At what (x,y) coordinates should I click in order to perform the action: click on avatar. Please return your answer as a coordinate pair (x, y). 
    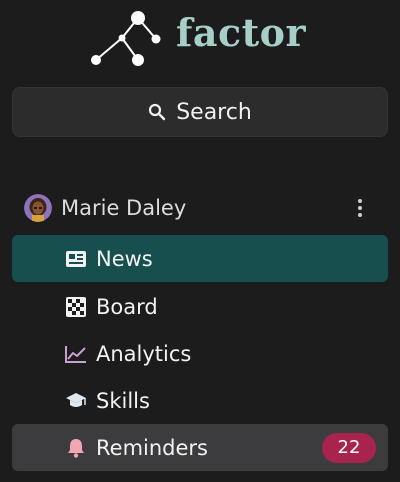
    Looking at the image, I should click on (38, 208).